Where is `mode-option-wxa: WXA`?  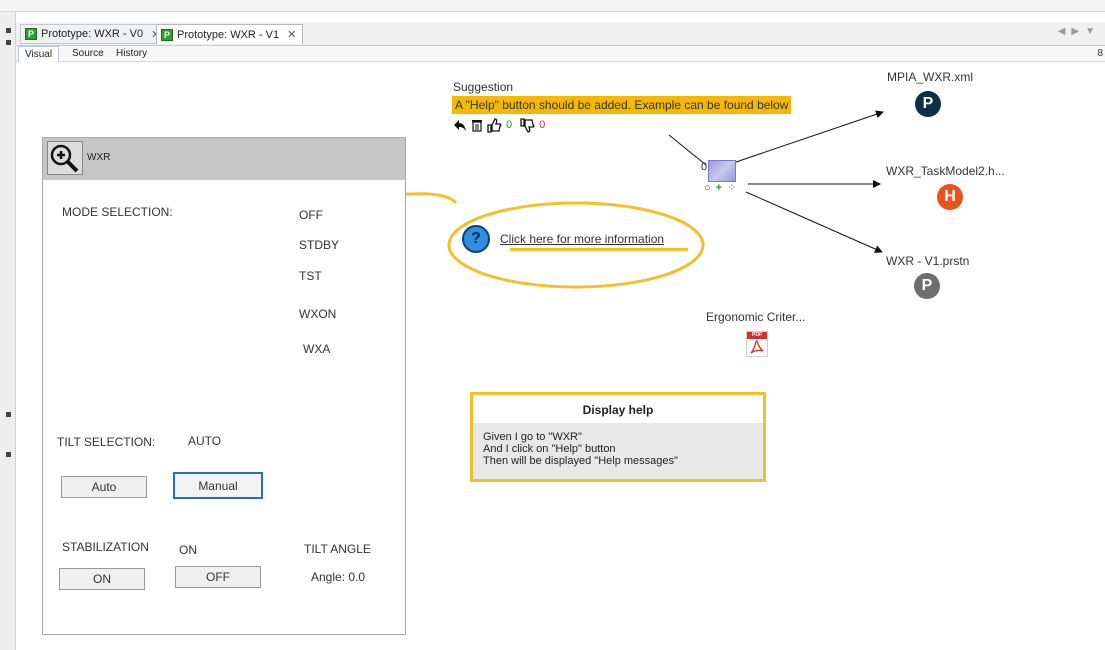 mode-option-wxa: WXA is located at coordinates (316, 349).